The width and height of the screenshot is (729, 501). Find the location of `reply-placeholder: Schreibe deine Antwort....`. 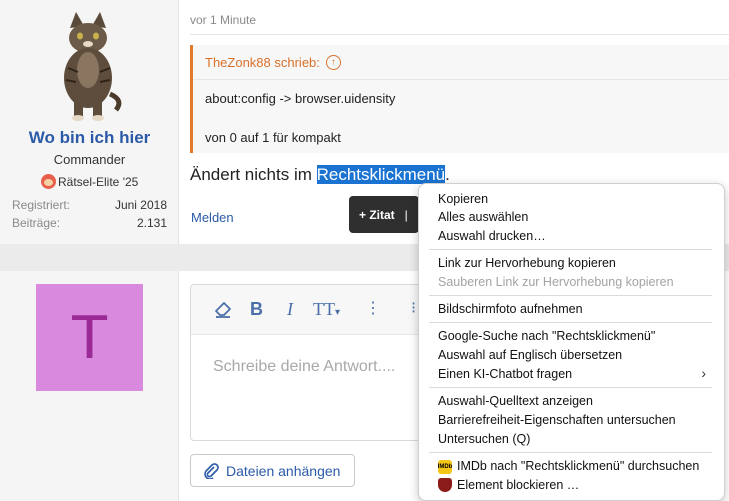

reply-placeholder: Schreibe deine Antwort.... is located at coordinates (304, 367).